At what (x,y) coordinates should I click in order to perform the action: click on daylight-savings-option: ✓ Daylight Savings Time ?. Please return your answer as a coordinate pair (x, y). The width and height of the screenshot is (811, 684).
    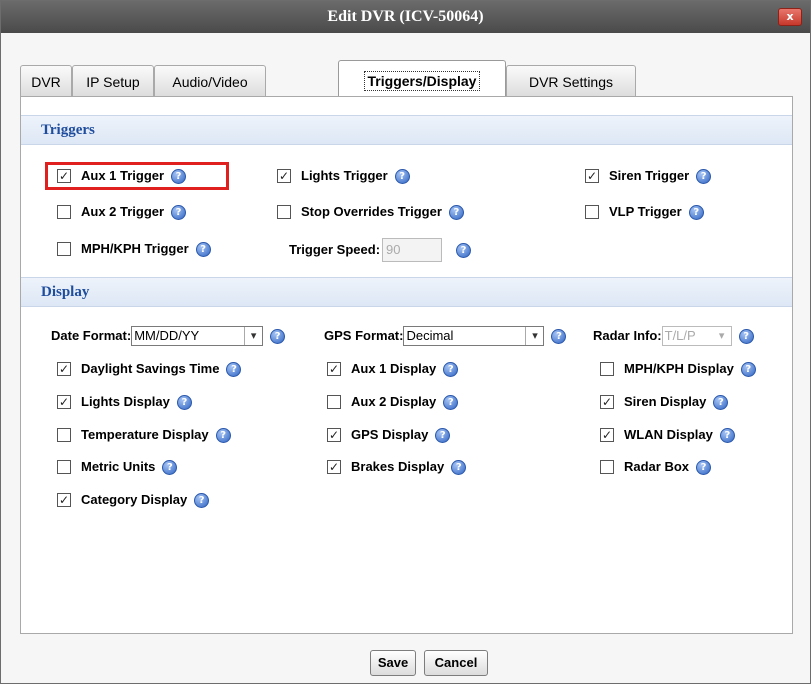
    Looking at the image, I should click on (149, 369).